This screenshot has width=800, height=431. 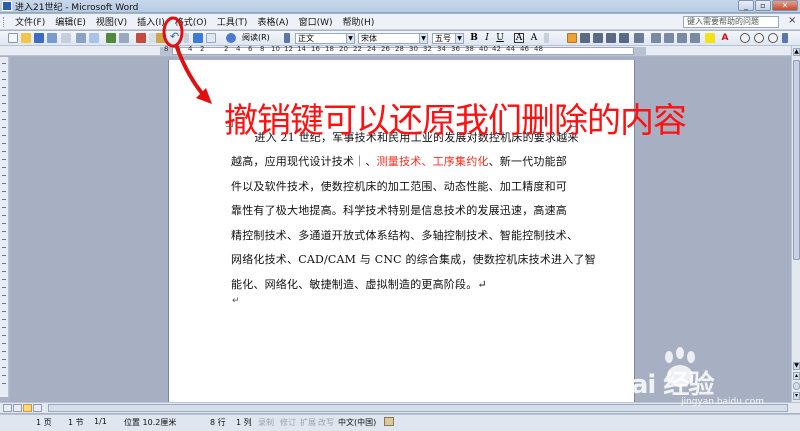 I want to click on document-line: 越高，应用现代设计技术｜、测量技术、工序集约化、新一代功能部, so click(x=399, y=161).